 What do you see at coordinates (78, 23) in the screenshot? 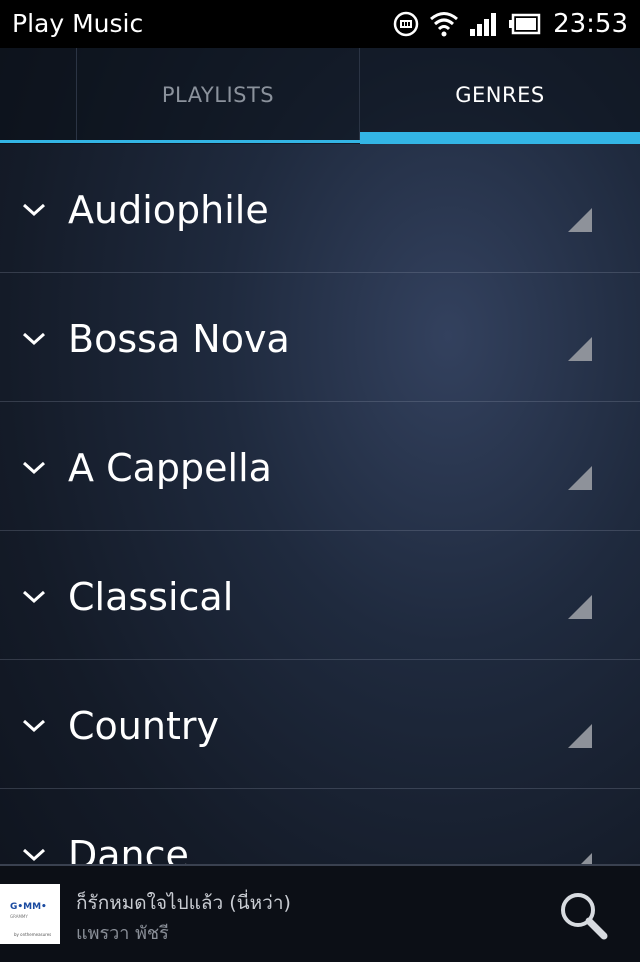
I see `status-app-name: Play Music` at bounding box center [78, 23].